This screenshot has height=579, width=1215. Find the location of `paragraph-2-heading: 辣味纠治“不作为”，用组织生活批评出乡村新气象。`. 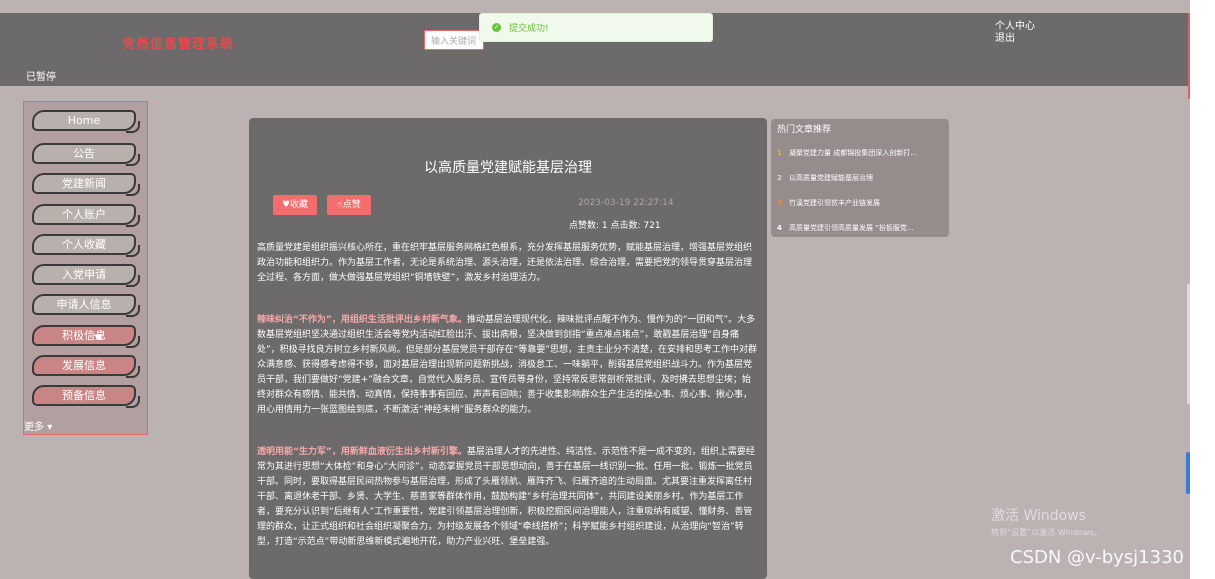

paragraph-2-heading: 辣味纠治“不作为”，用组织生活批评出乡村新气象。 is located at coordinates (362, 320).